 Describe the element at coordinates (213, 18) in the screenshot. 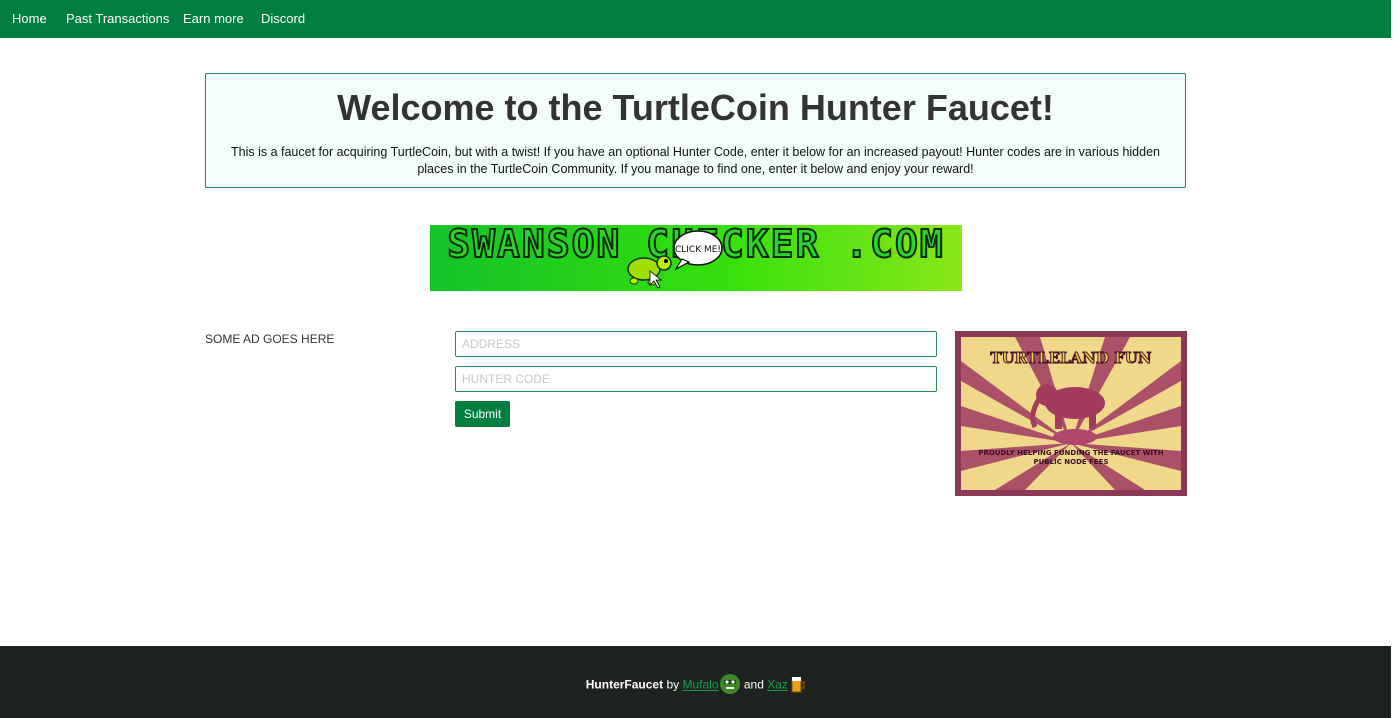

I see `nav-earn-more-link: Earn more` at that location.